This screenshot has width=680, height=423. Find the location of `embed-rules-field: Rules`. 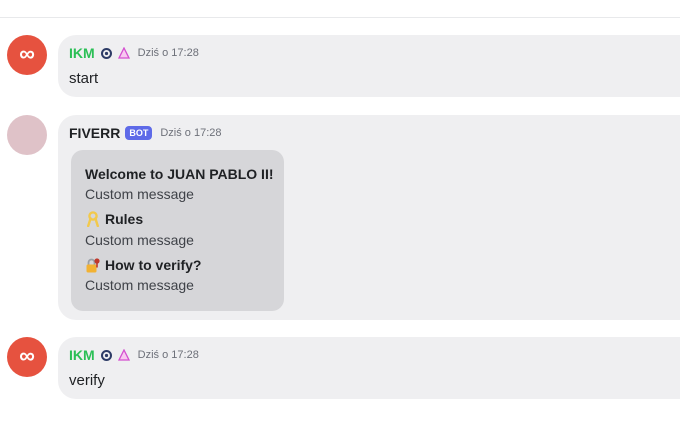

embed-rules-field: Rules is located at coordinates (114, 219).